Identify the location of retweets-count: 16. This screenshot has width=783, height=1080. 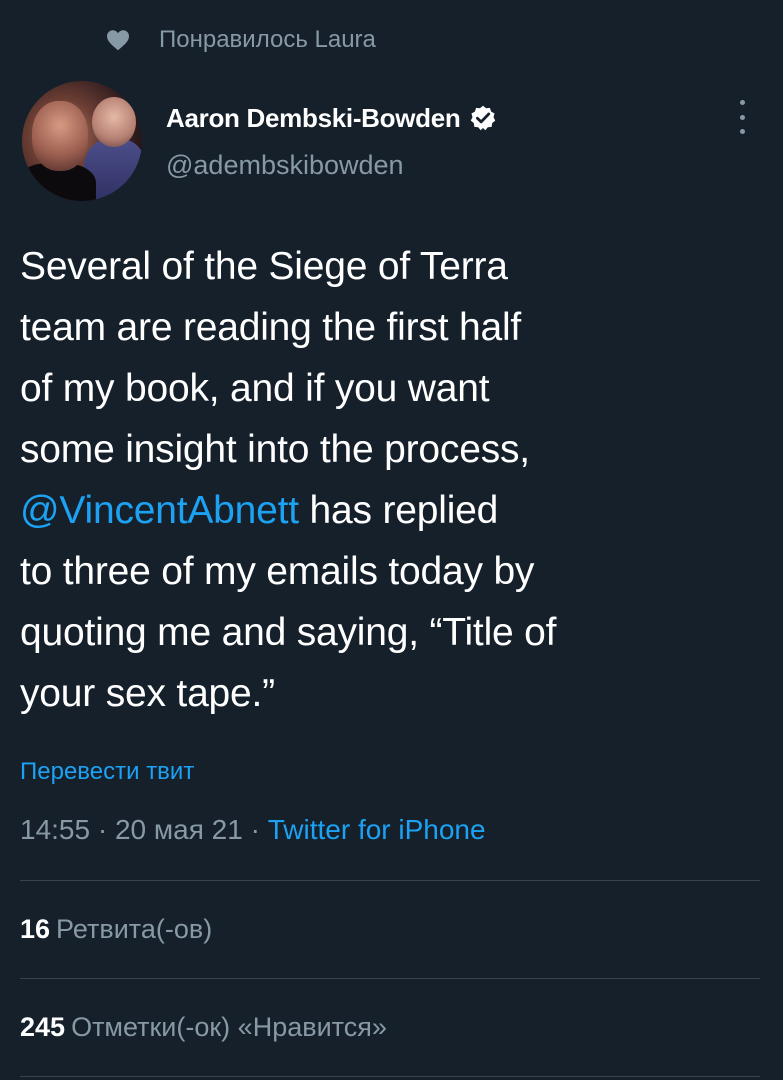
(35, 929).